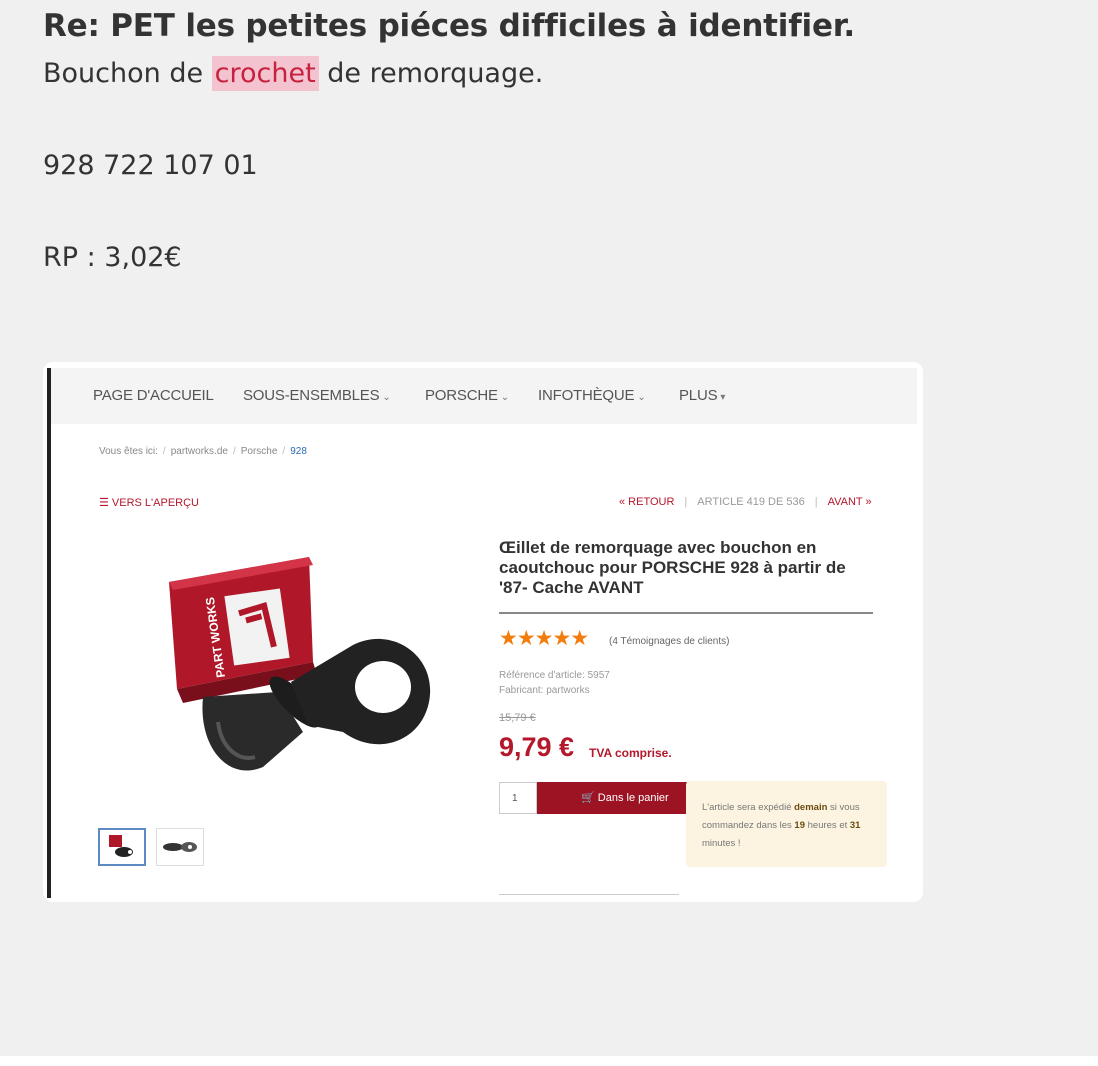  Describe the element at coordinates (799, 825) in the screenshot. I see `ship-hours: 19` at that location.